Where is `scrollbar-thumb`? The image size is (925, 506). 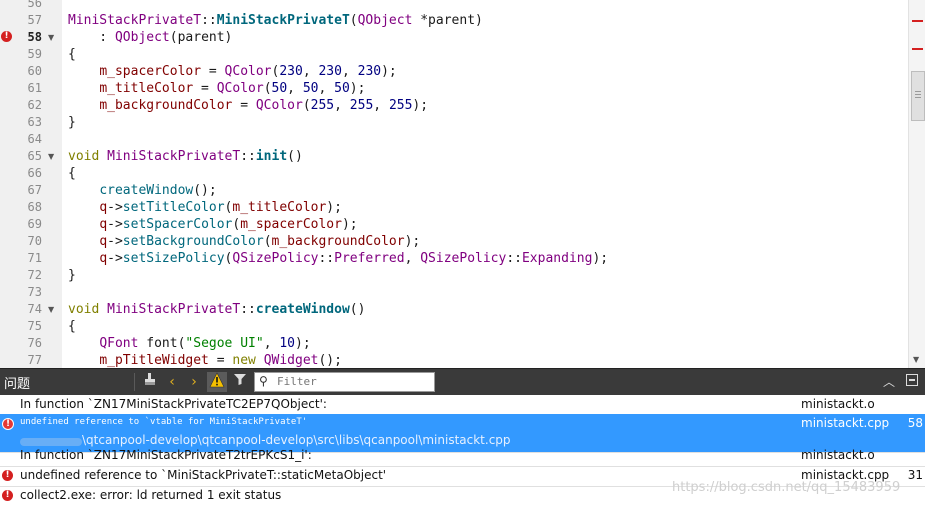
scrollbar-thumb is located at coordinates (918, 96).